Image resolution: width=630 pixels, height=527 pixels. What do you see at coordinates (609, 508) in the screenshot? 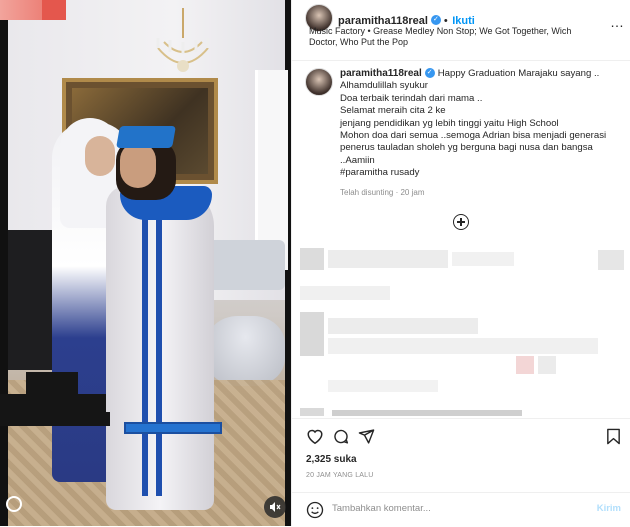
I see `send-button: Kirim` at bounding box center [609, 508].